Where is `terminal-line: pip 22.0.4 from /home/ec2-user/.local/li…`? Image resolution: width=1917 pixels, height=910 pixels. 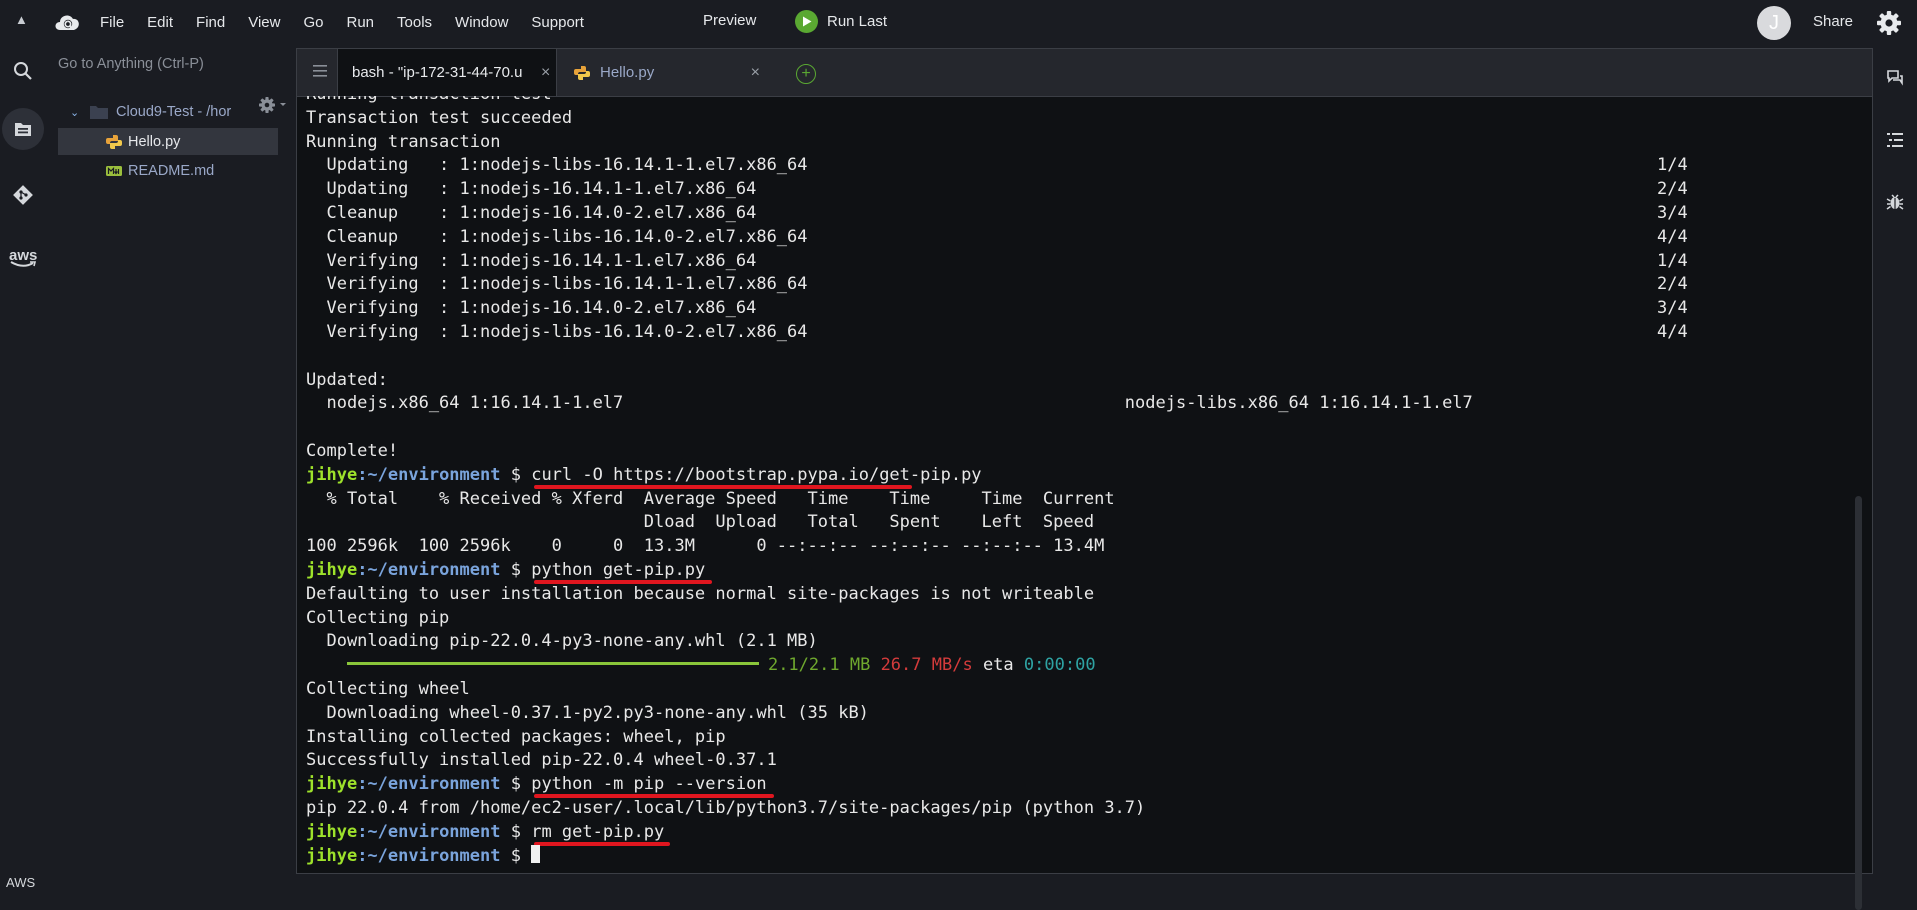
terminal-line: pip 22.0.4 from /home/ec2-user/.local/li… is located at coordinates (726, 807).